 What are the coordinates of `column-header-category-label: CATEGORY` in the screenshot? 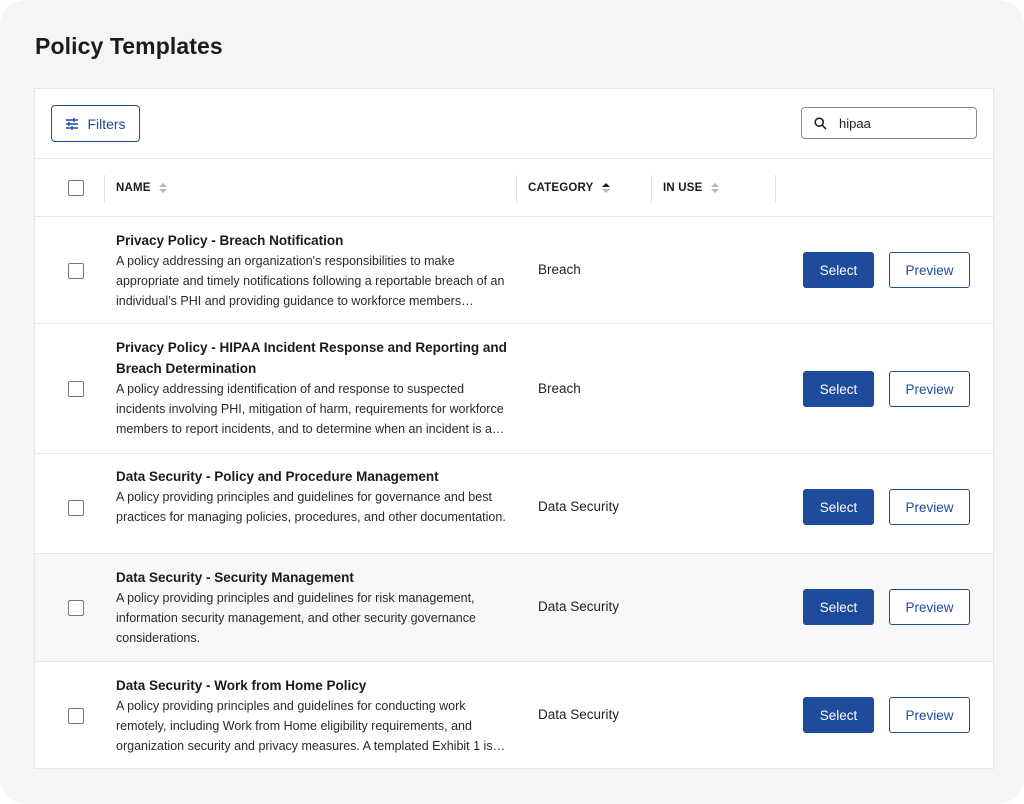 It's located at (561, 188).